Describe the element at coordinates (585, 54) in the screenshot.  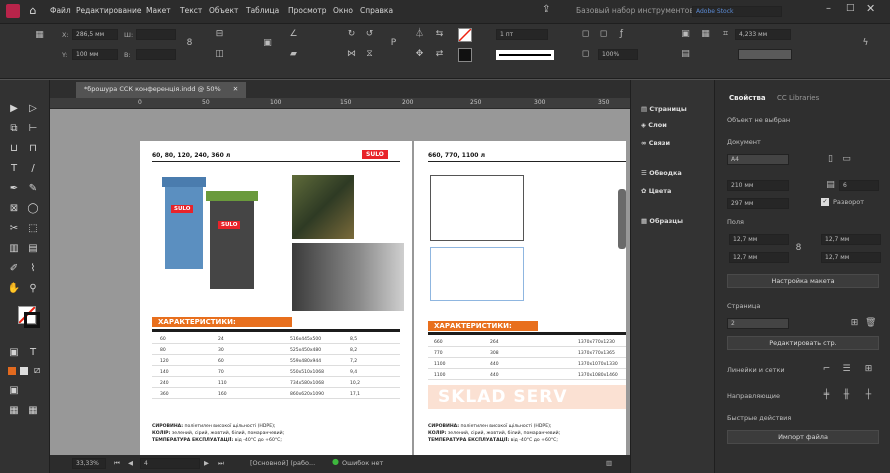
I see `opacity-icon: ◻` at that location.